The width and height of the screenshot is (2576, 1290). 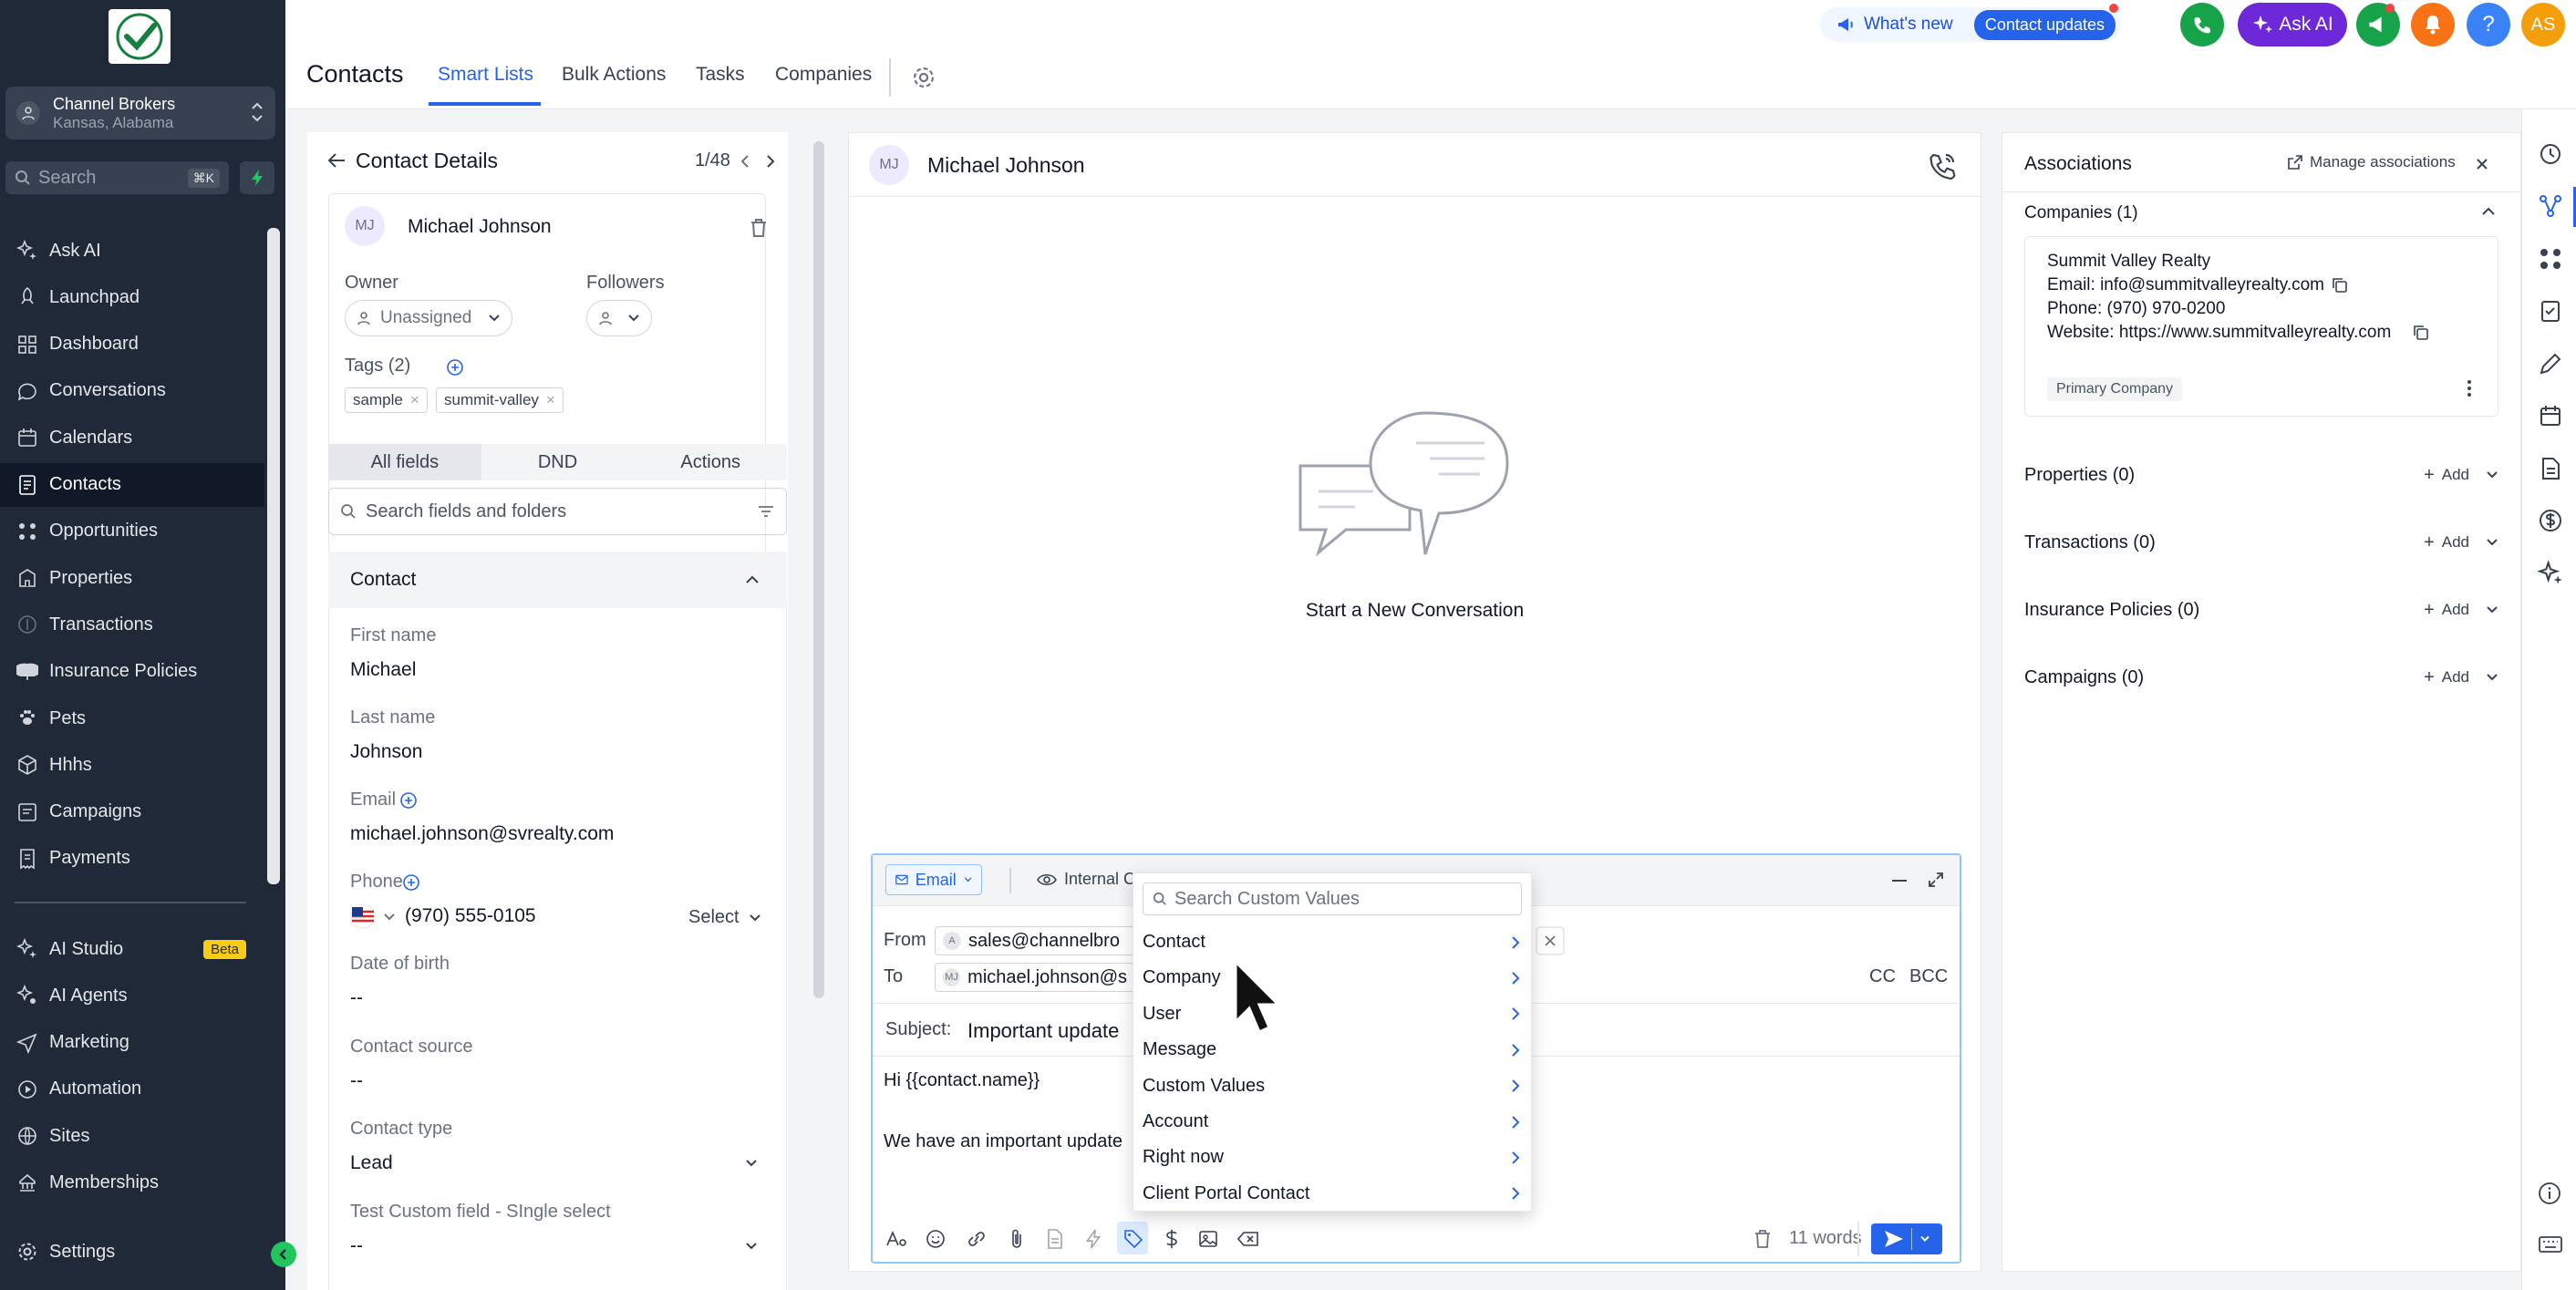 What do you see at coordinates (2292, 24) in the screenshot?
I see `ask-ai-button: Ask AI` at bounding box center [2292, 24].